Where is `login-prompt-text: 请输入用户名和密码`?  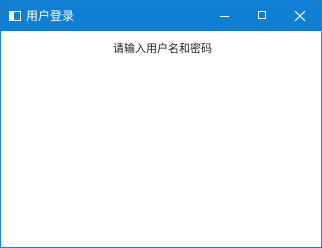
login-prompt-text: 请输入用户名和密码 is located at coordinates (162, 48).